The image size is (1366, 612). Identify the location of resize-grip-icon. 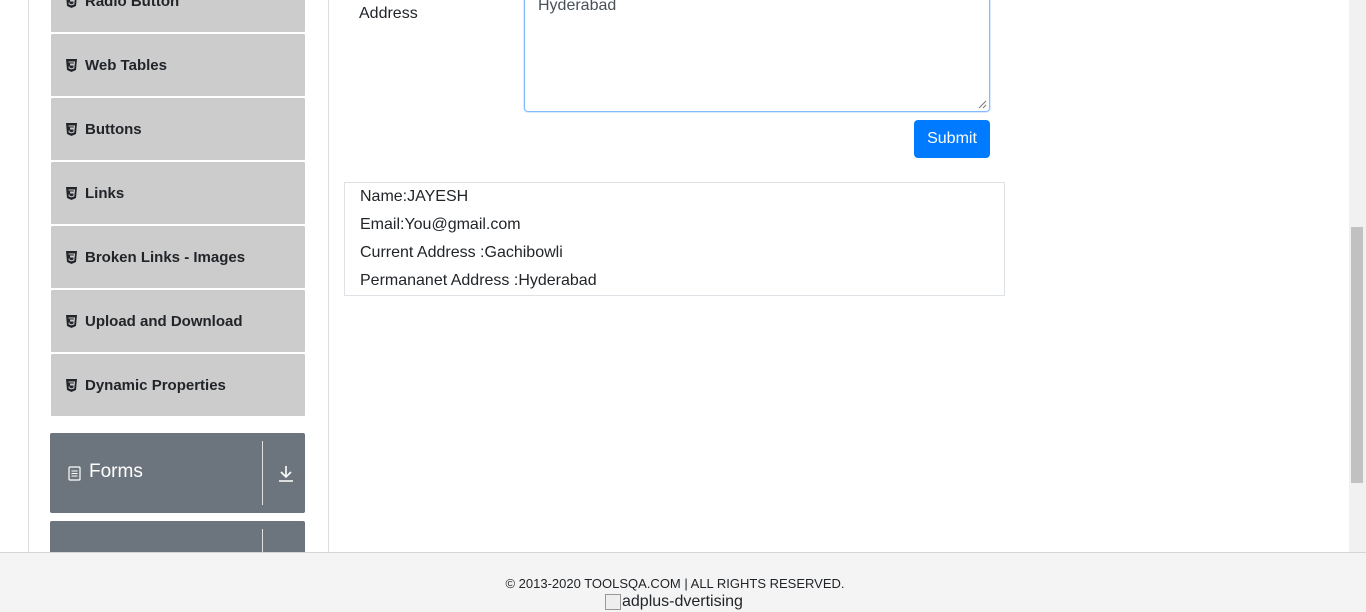
(982, 104).